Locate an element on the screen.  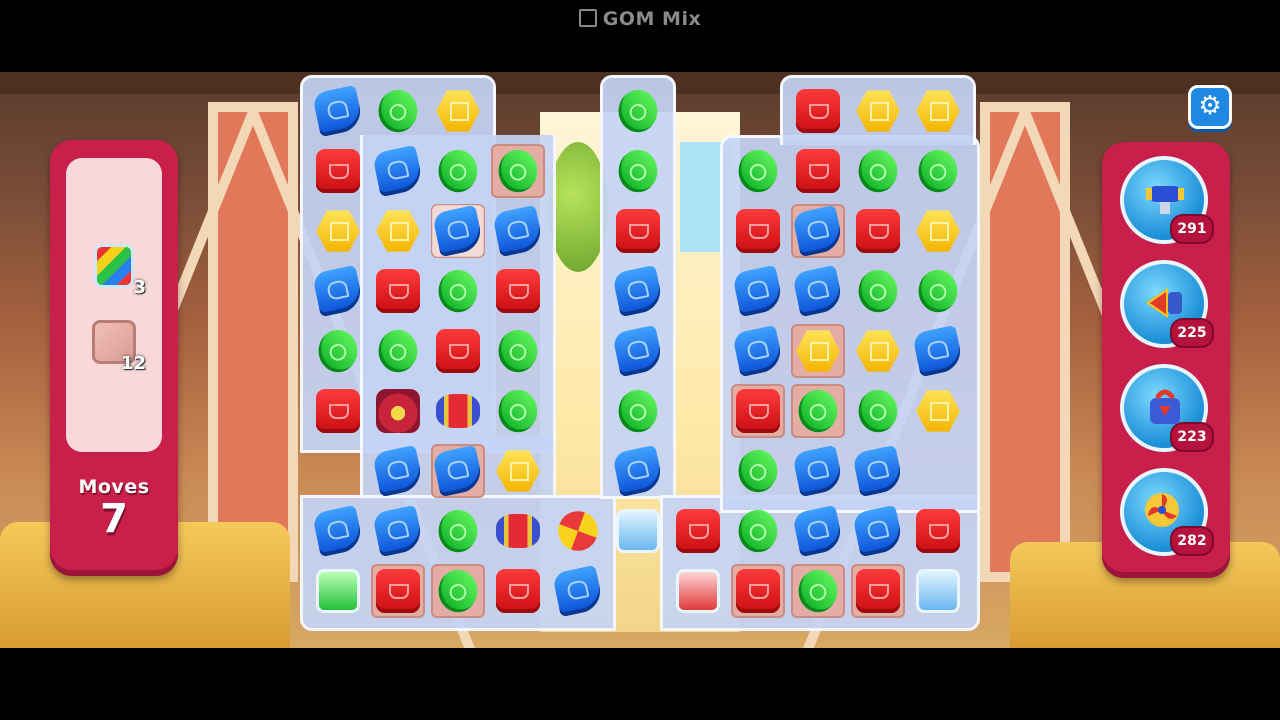
settings-button: ⚙ is located at coordinates (1210, 107).